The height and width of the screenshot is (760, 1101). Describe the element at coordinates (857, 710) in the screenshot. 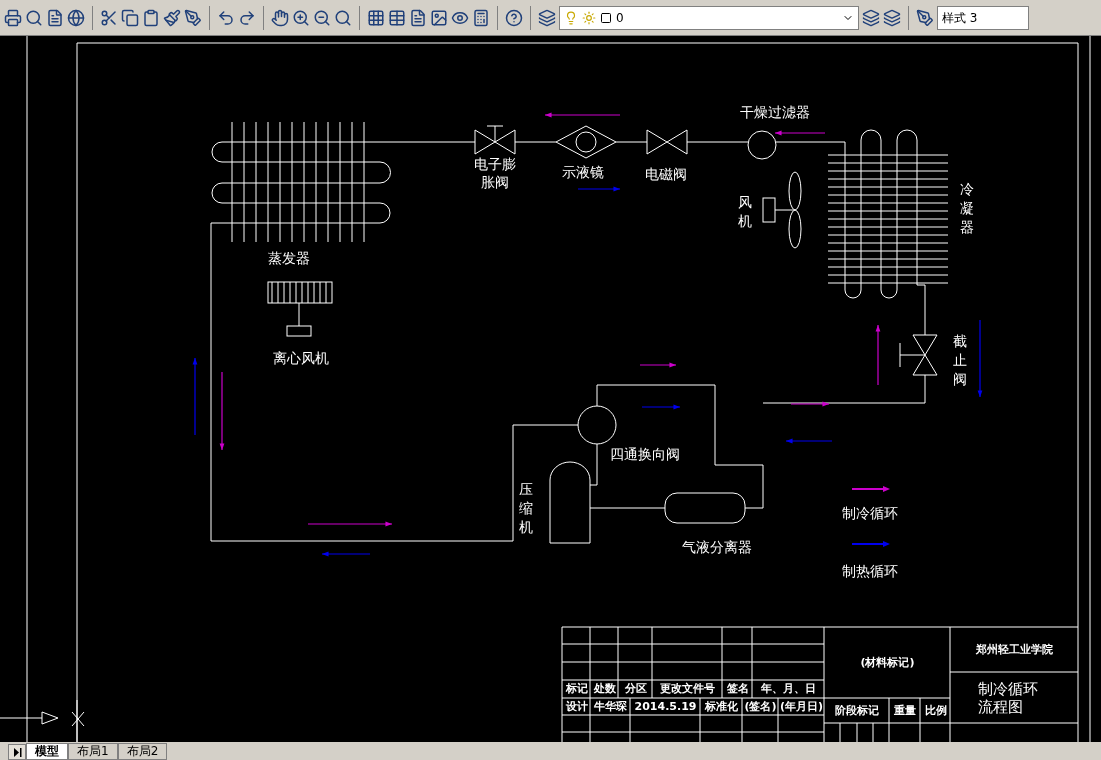

I see `title-block-cell-text: 阶段标记` at that location.